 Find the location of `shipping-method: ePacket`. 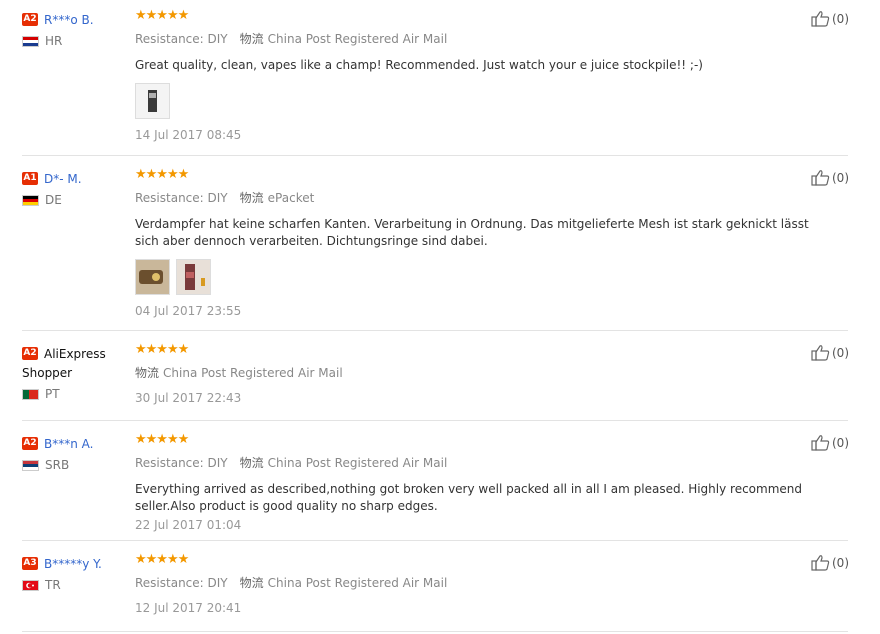

shipping-method: ePacket is located at coordinates (291, 198).